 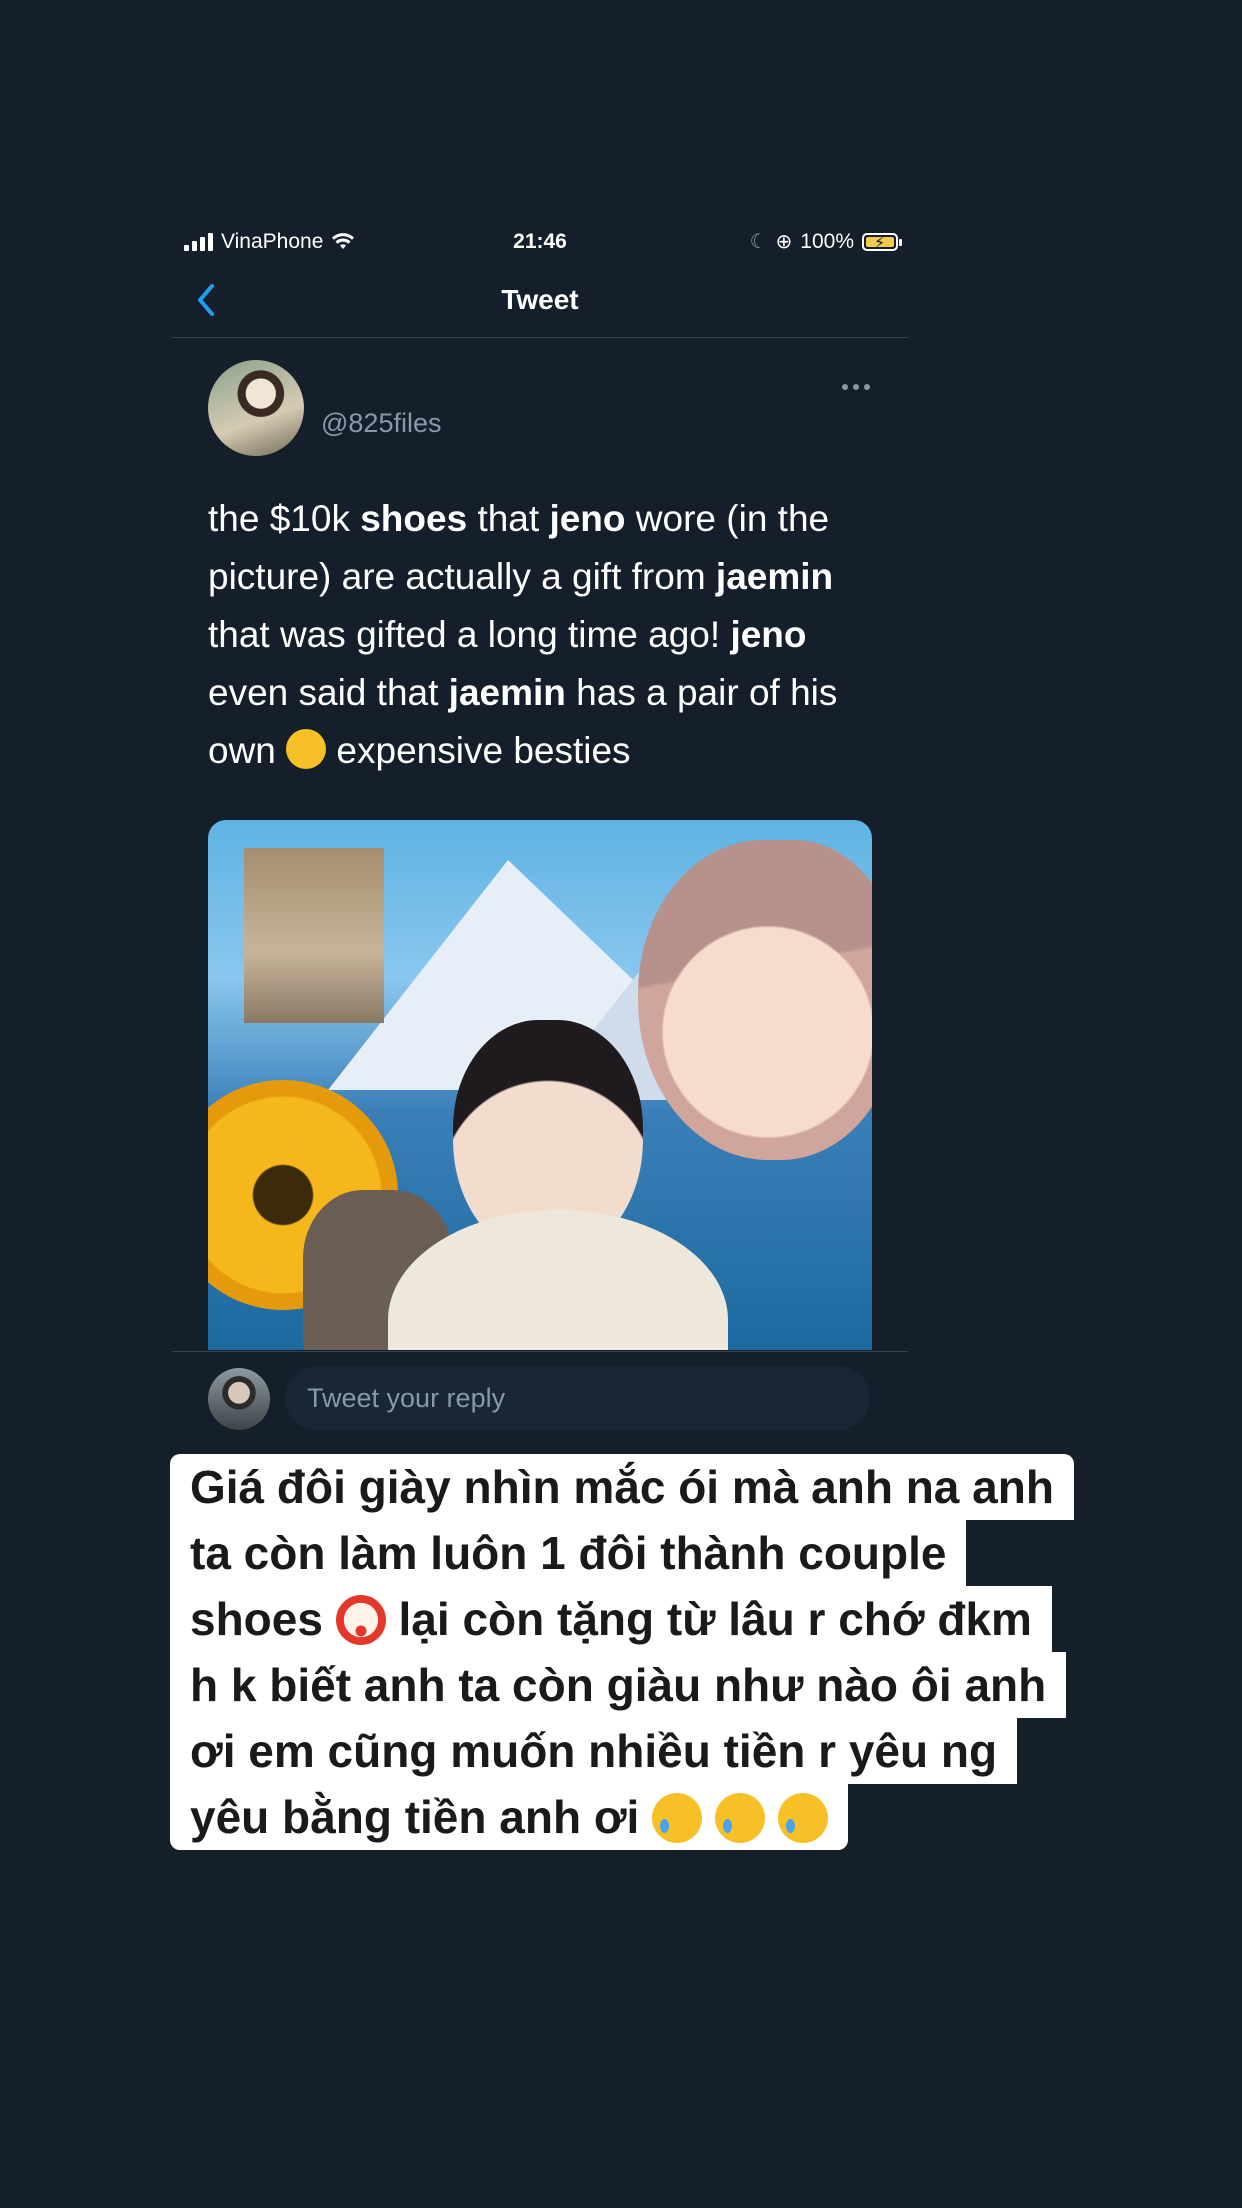 What do you see at coordinates (508, 518) in the screenshot?
I see `tweet-text-segment: that` at bounding box center [508, 518].